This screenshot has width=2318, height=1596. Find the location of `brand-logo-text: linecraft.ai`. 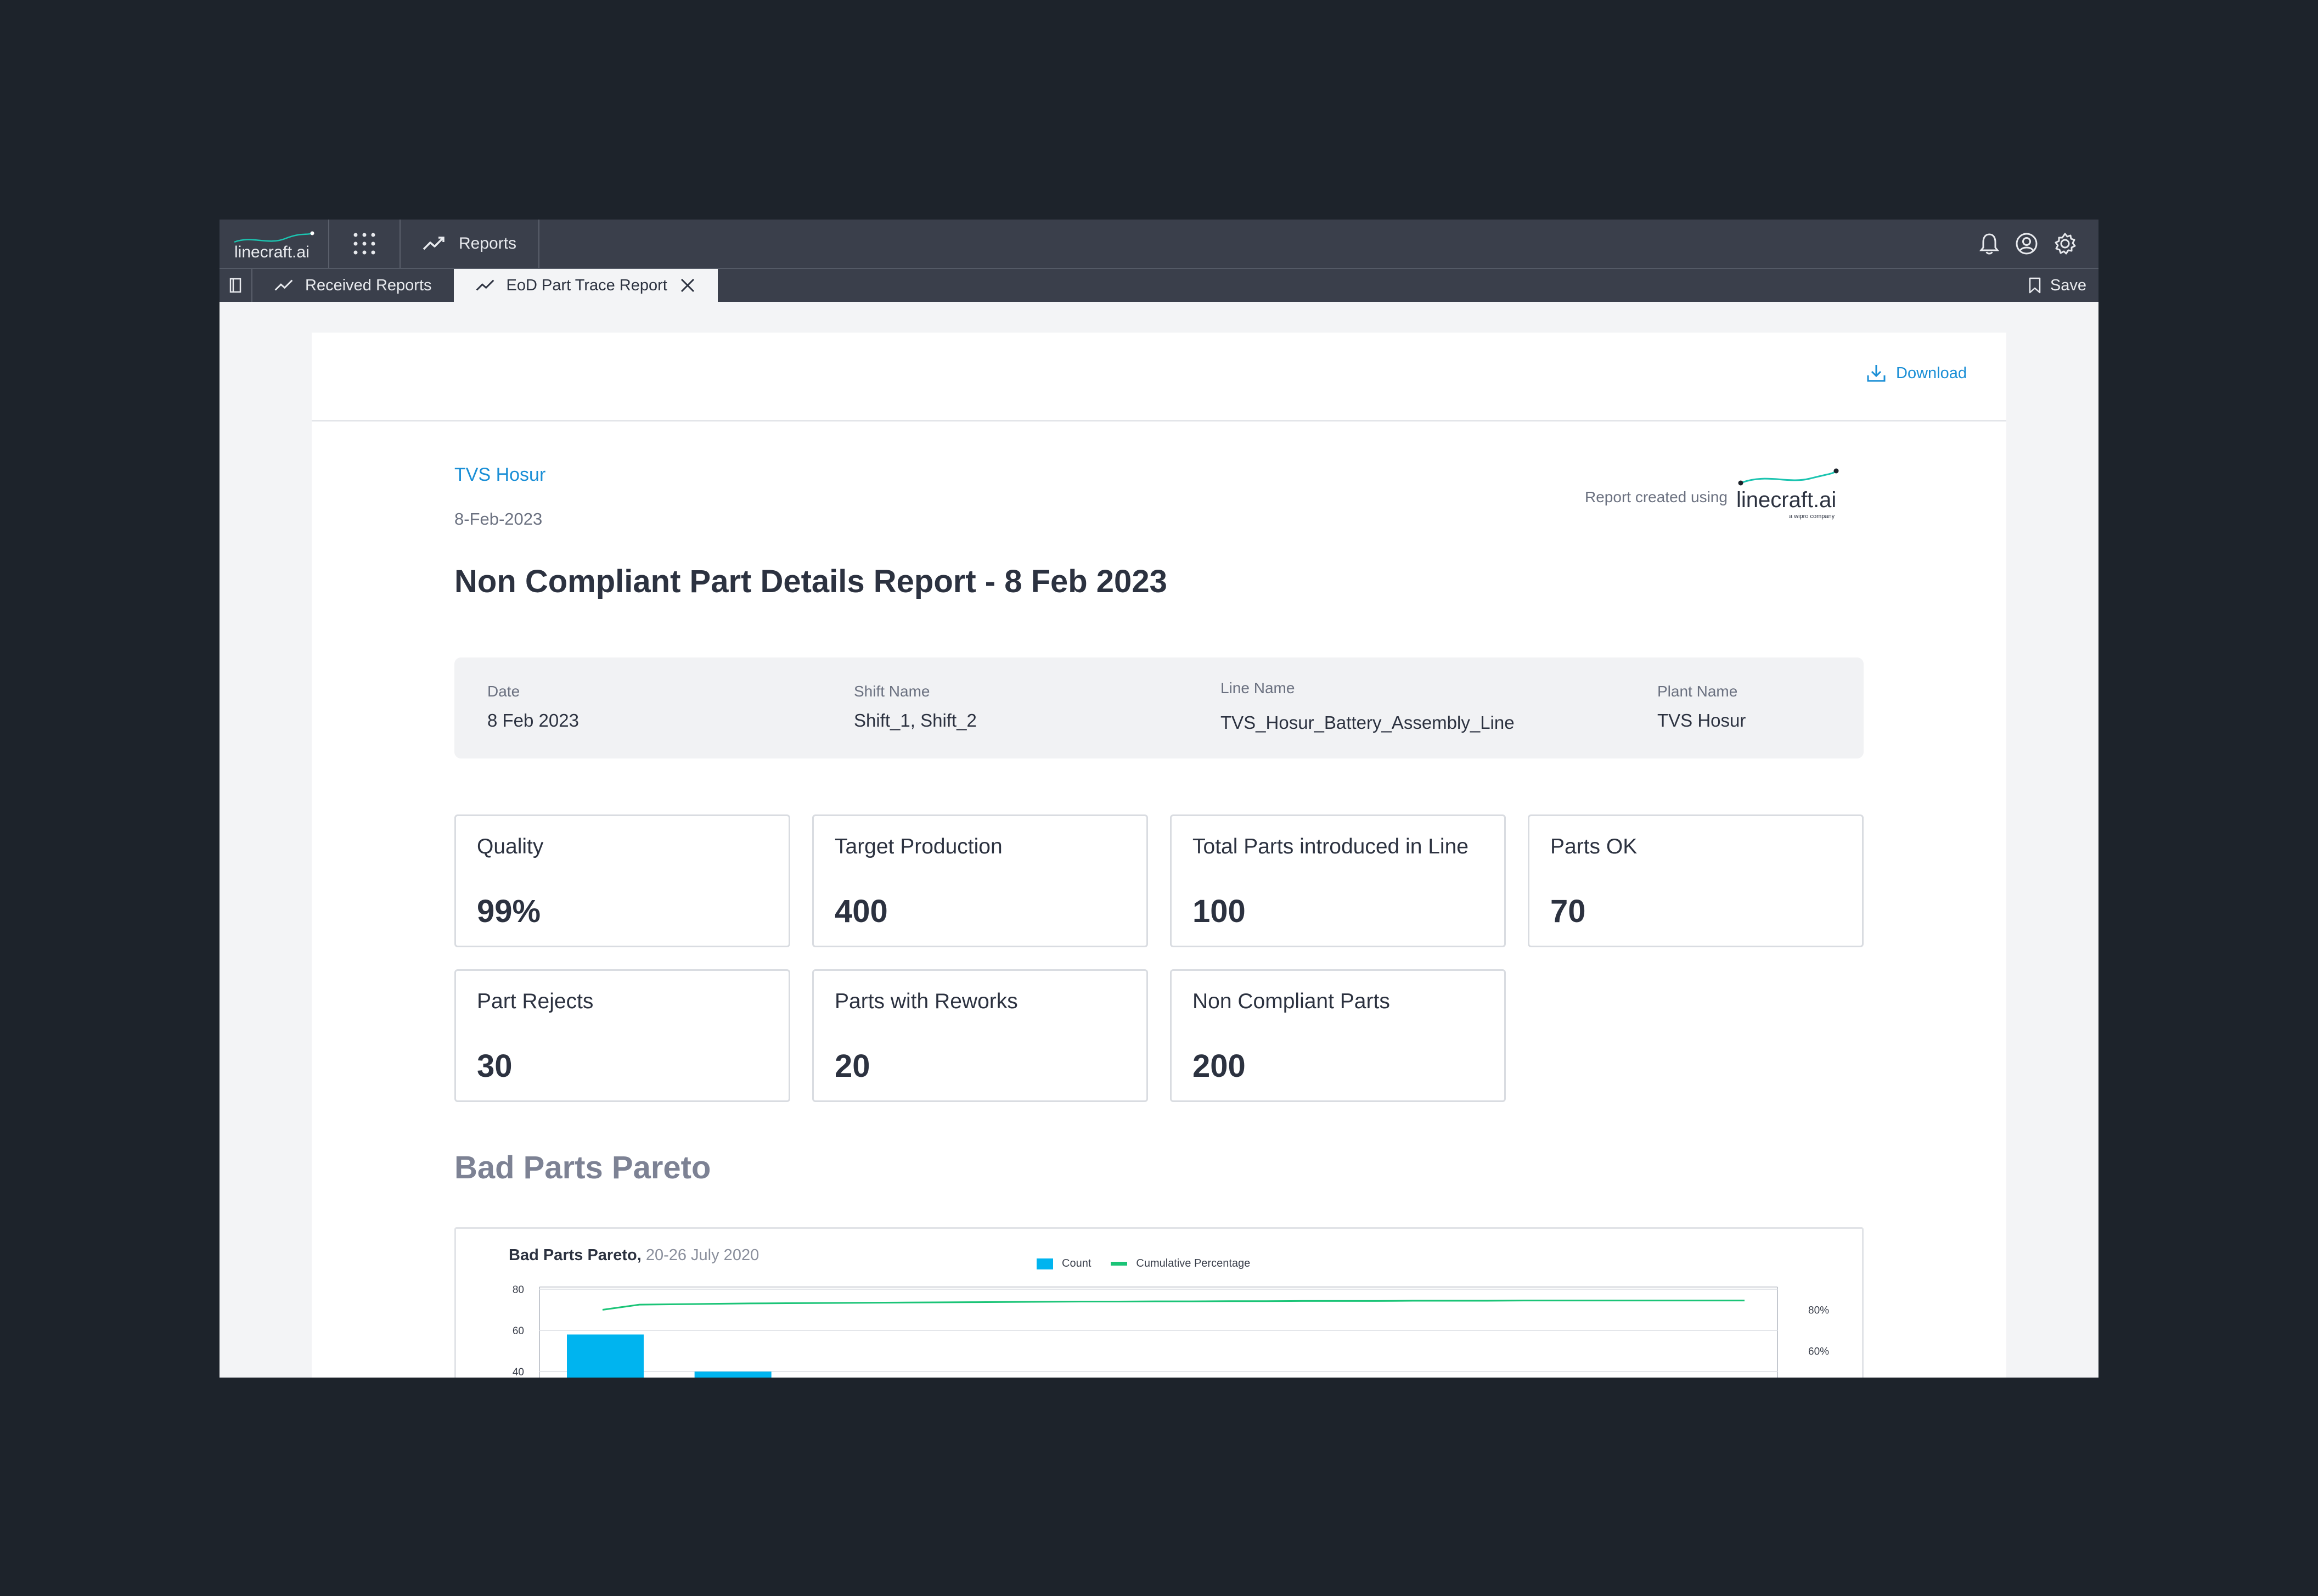

brand-logo-text: linecraft.ai is located at coordinates (1786, 500).